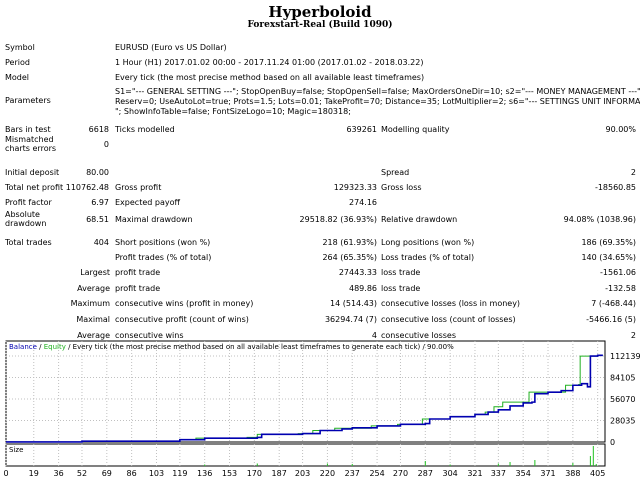 This screenshot has height=480, width=640. What do you see at coordinates (279, 473) in the screenshot?
I see `x-tick-label: 187` at bounding box center [279, 473].